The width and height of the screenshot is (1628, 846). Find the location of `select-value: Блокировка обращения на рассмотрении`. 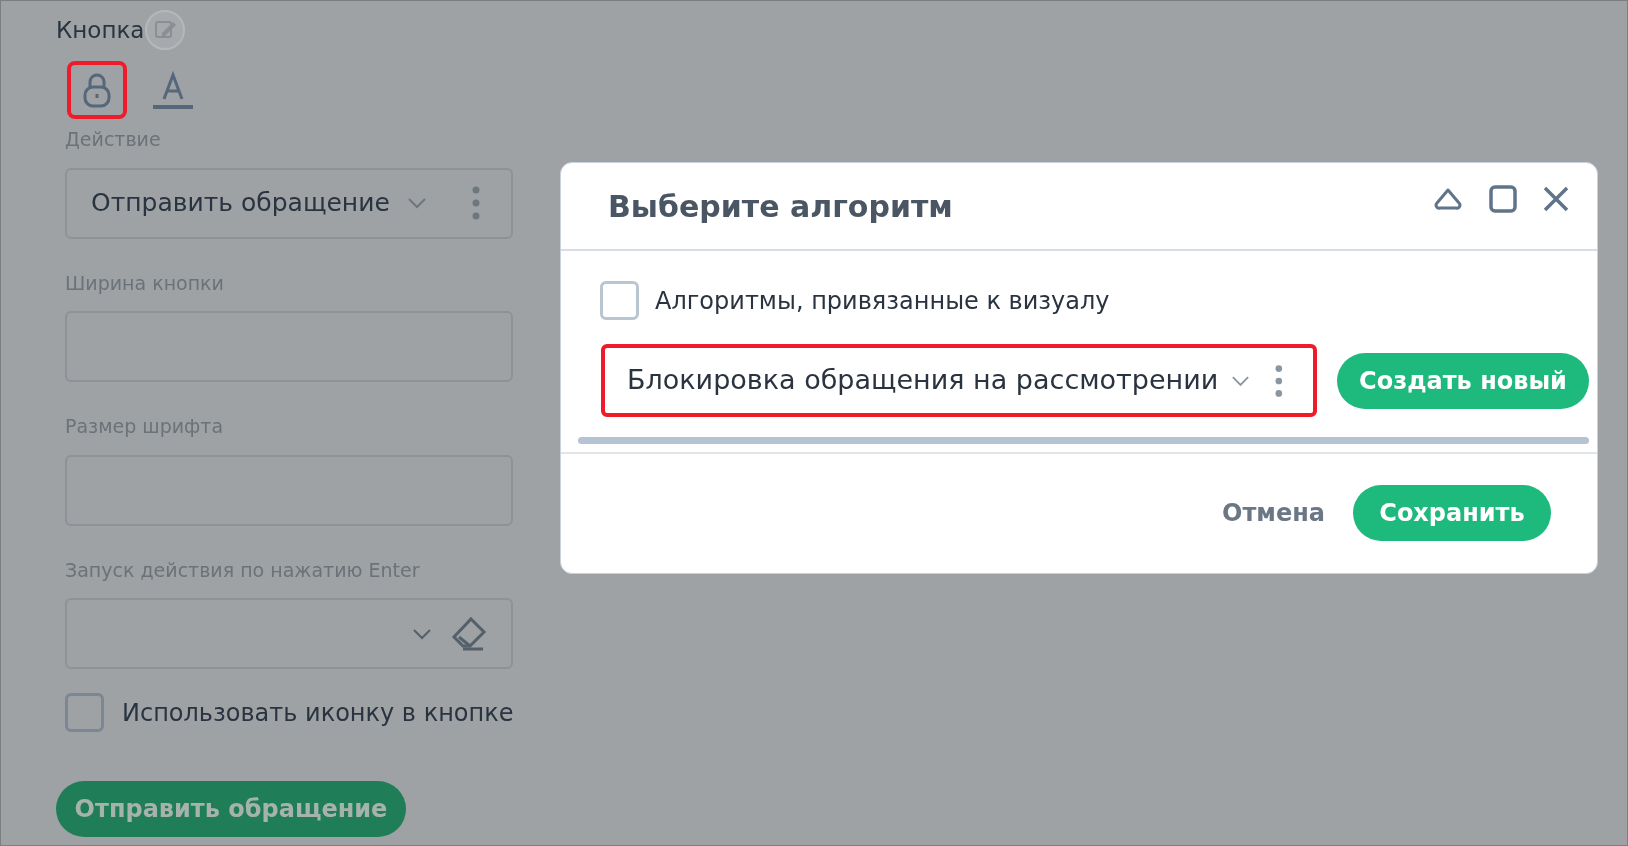

select-value: Блокировка обращения на рассмотрении is located at coordinates (923, 380).